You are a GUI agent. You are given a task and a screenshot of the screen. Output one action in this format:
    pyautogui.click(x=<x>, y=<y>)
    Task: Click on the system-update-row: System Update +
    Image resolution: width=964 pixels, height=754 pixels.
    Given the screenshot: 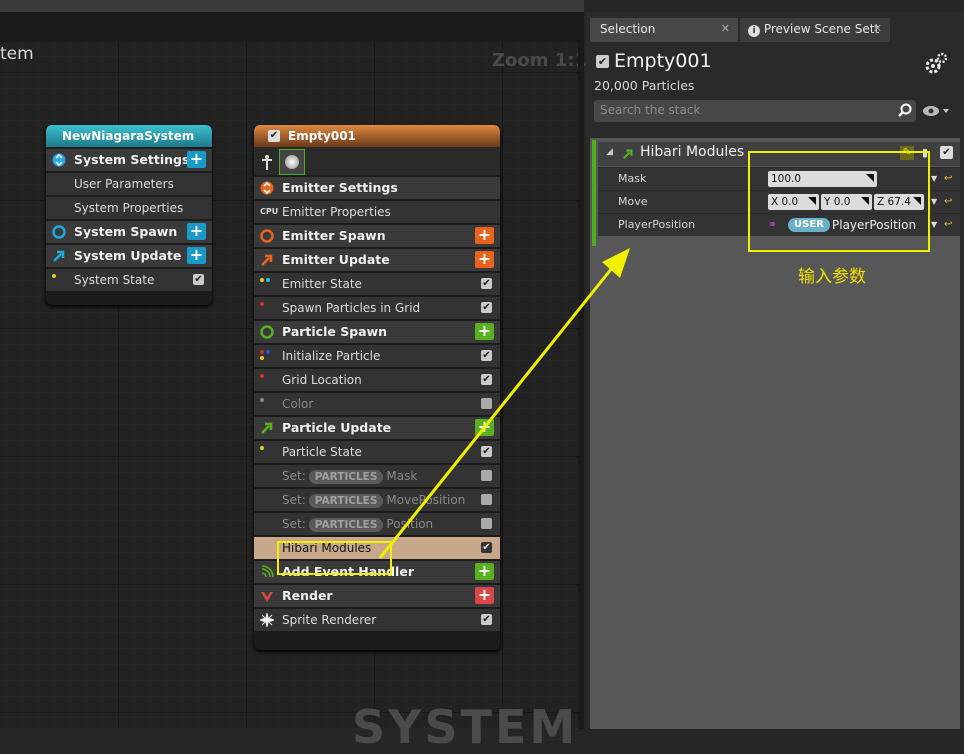 What is the action you would take?
    pyautogui.click(x=129, y=255)
    